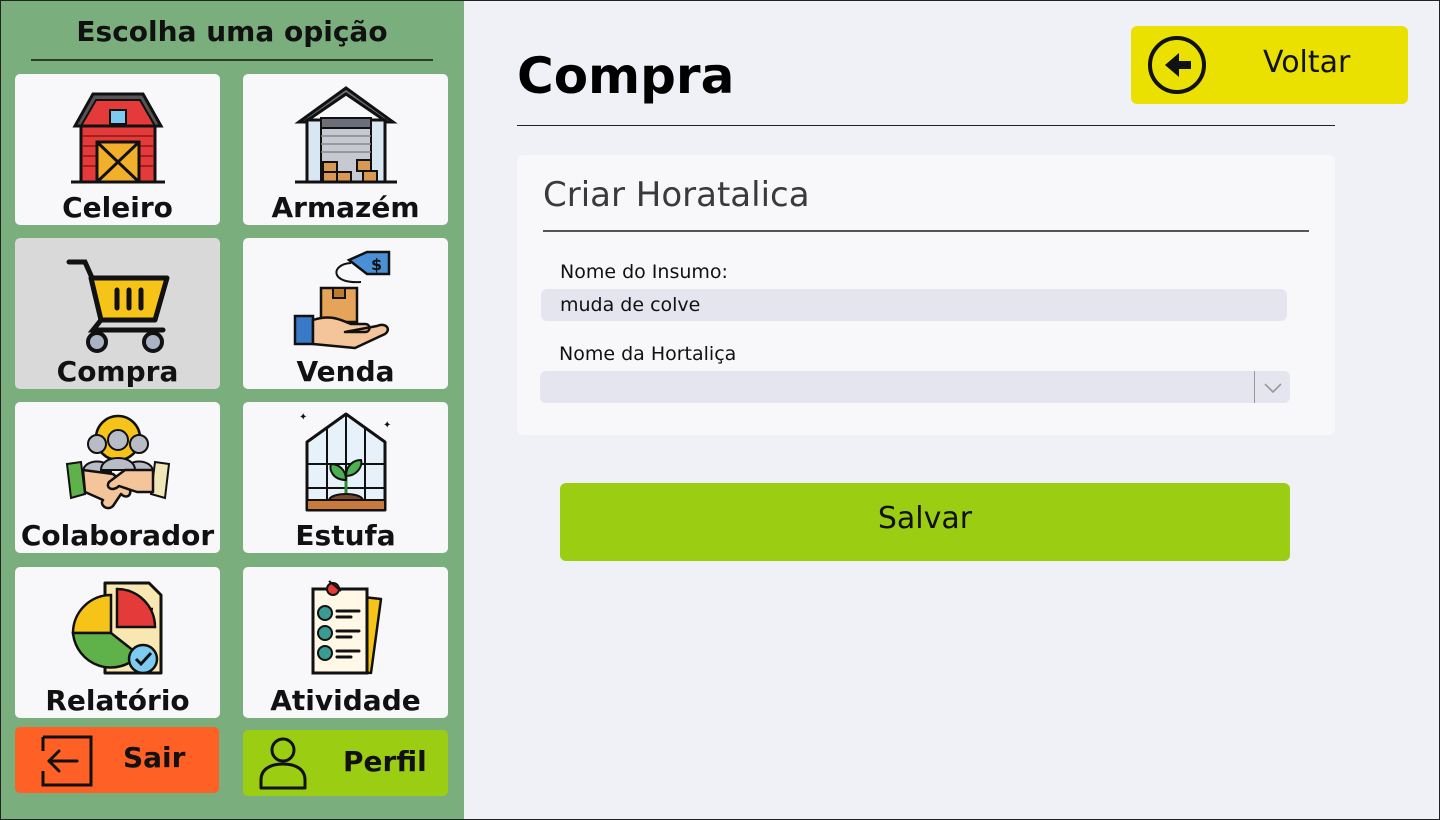  What do you see at coordinates (1177, 65) in the screenshot?
I see `arrow-left-icon` at bounding box center [1177, 65].